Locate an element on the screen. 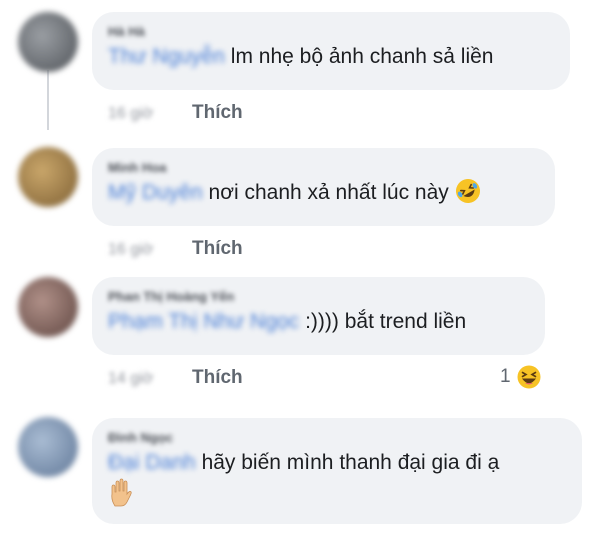 This screenshot has width=600, height=535. comment-author: Hà Hà is located at coordinates (330, 32).